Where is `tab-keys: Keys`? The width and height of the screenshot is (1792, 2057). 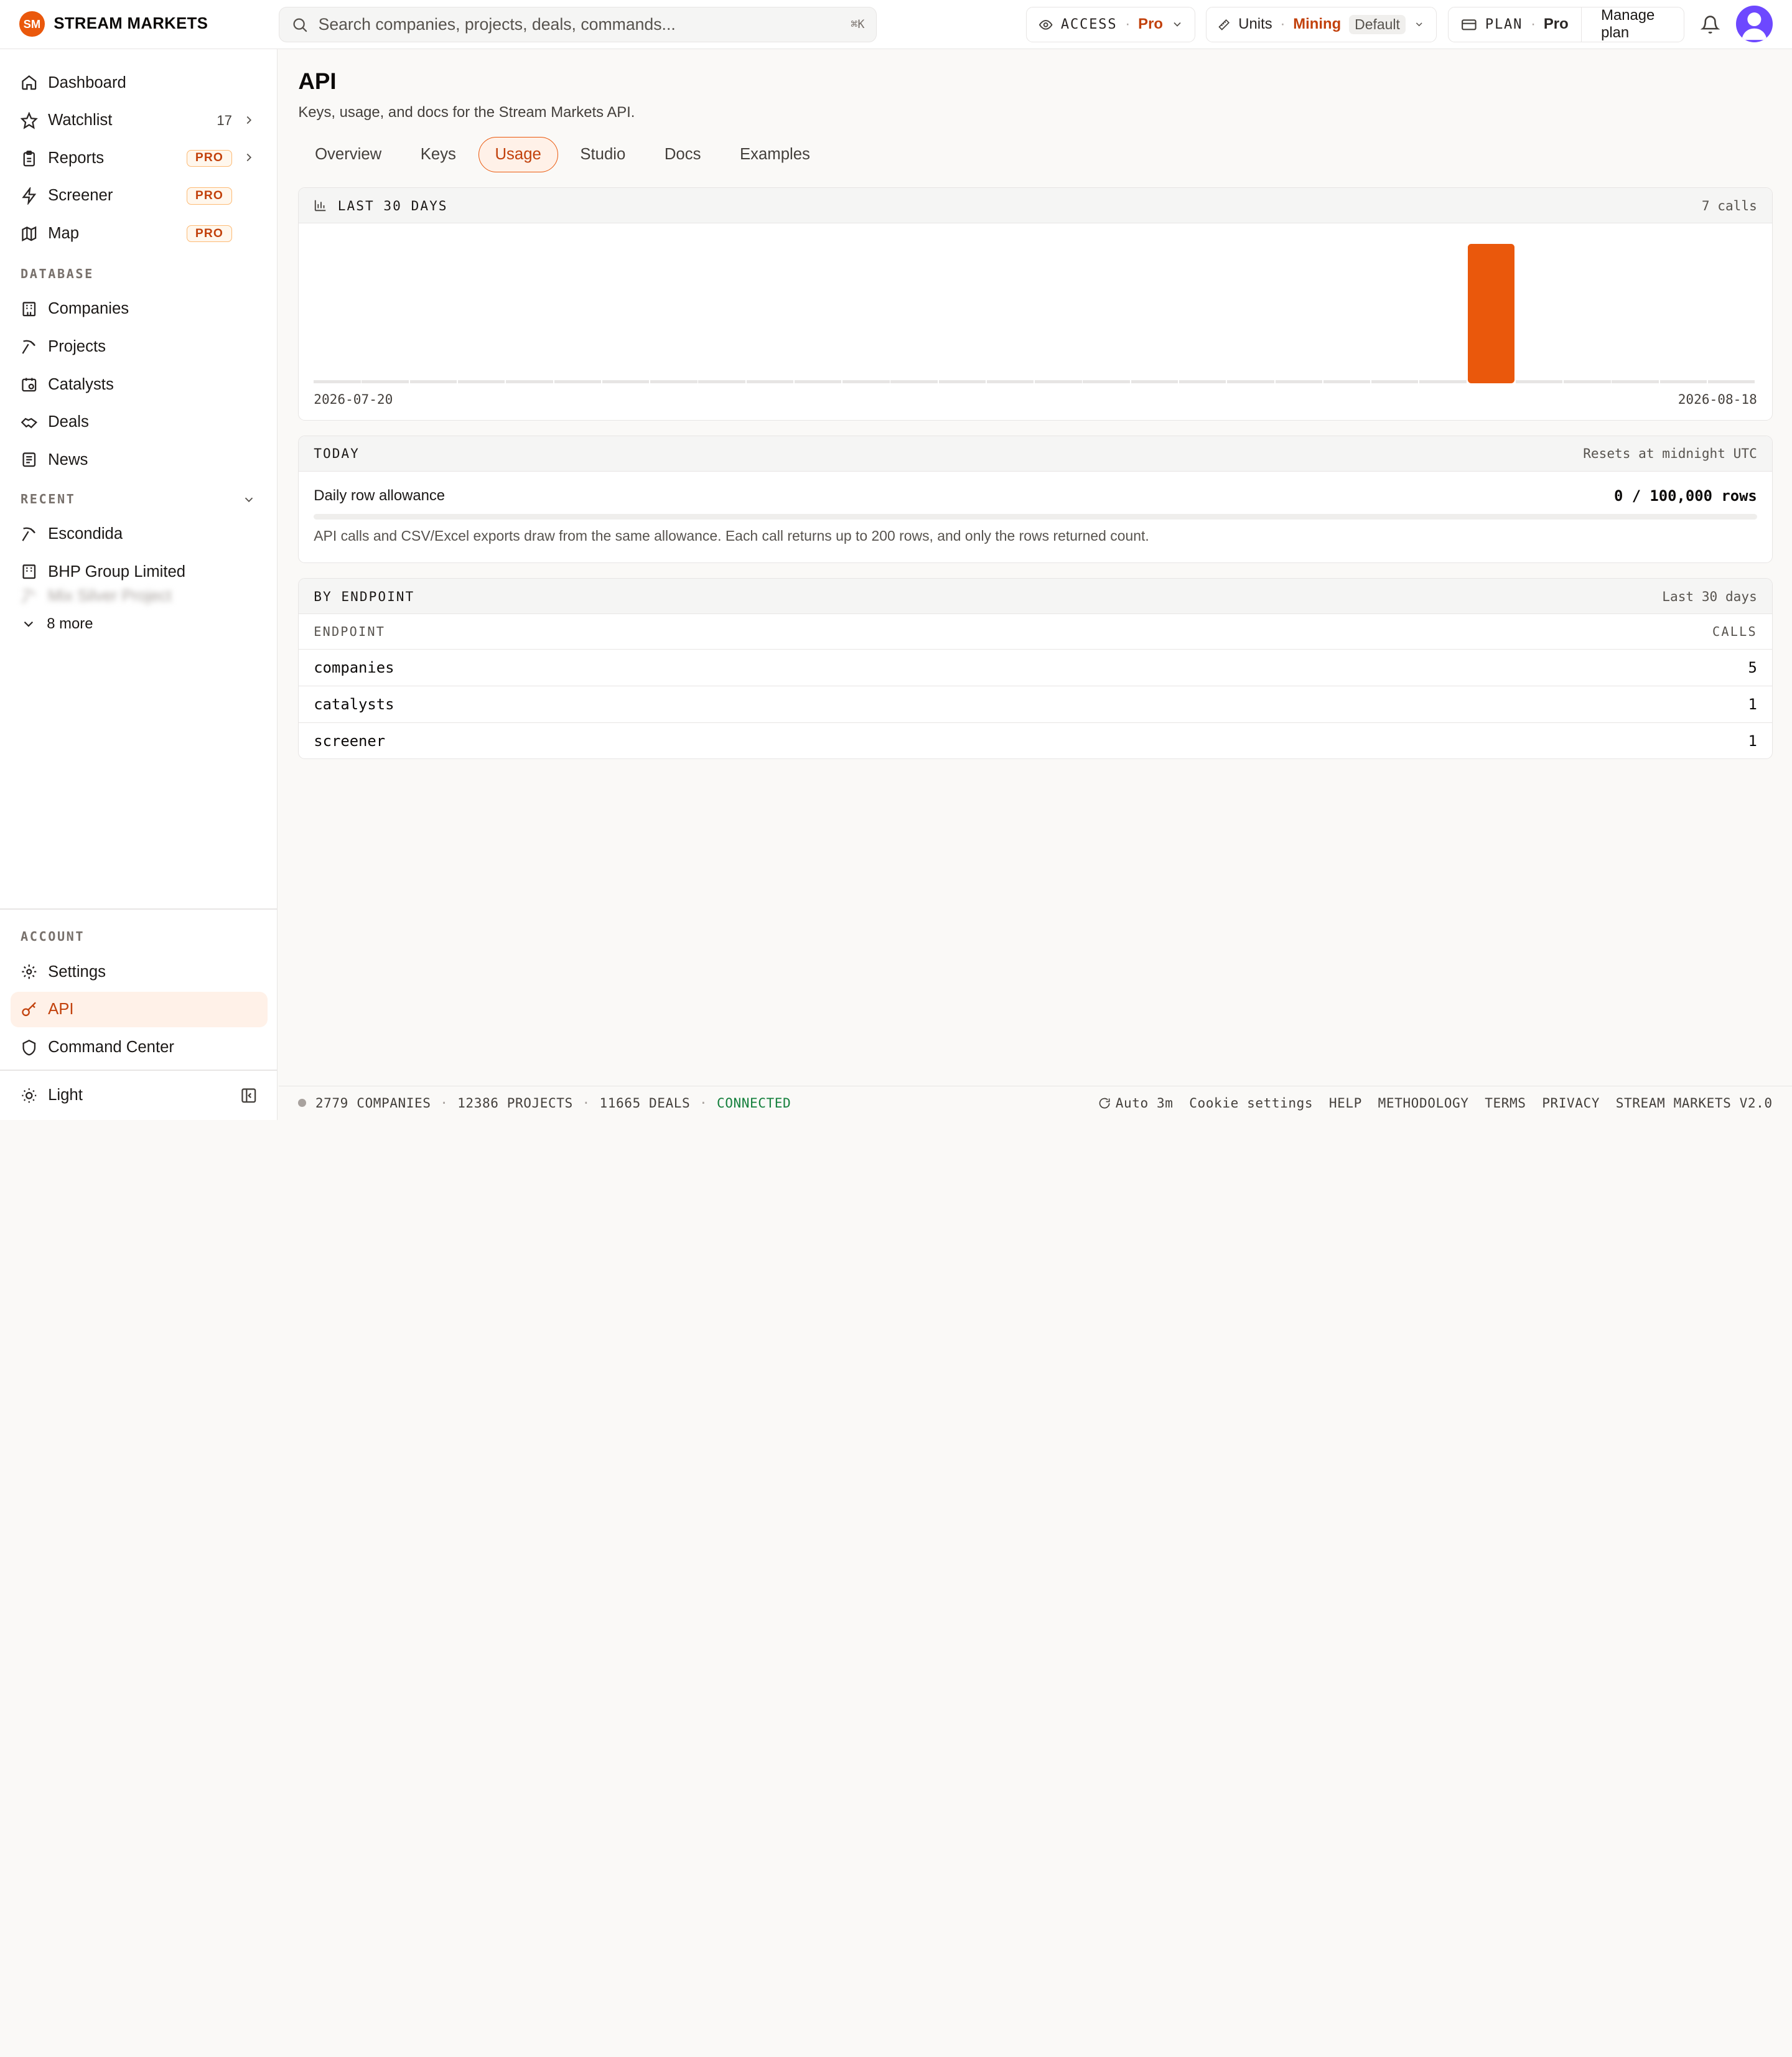
tab-keys: Keys is located at coordinates (438, 154).